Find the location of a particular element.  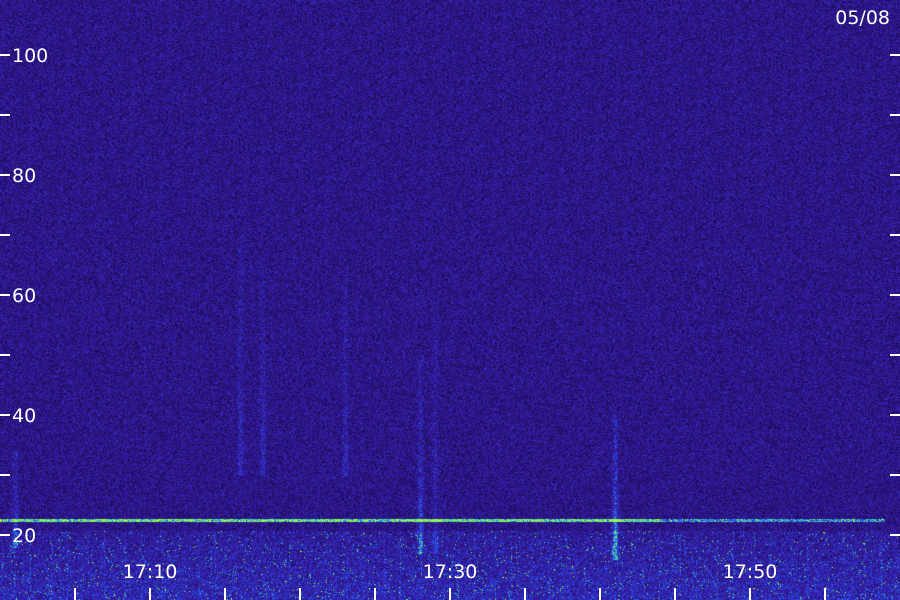

x-tick-label: 17:10 is located at coordinates (150, 572).